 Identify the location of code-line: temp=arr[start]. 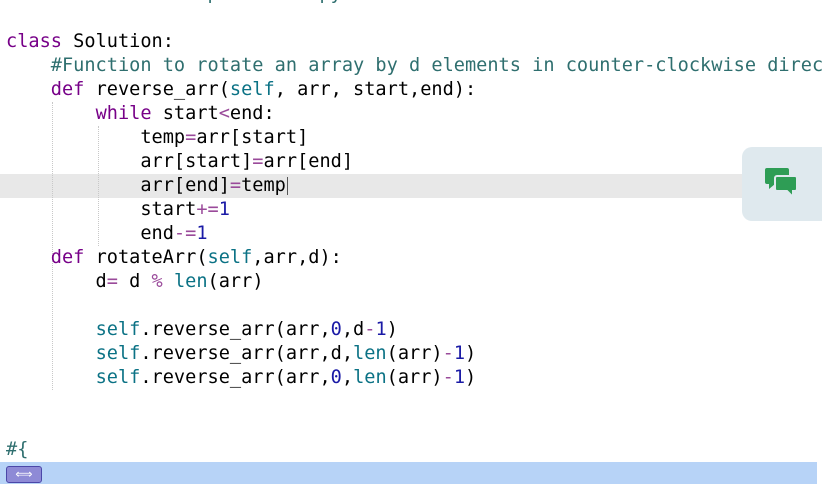
(157, 138).